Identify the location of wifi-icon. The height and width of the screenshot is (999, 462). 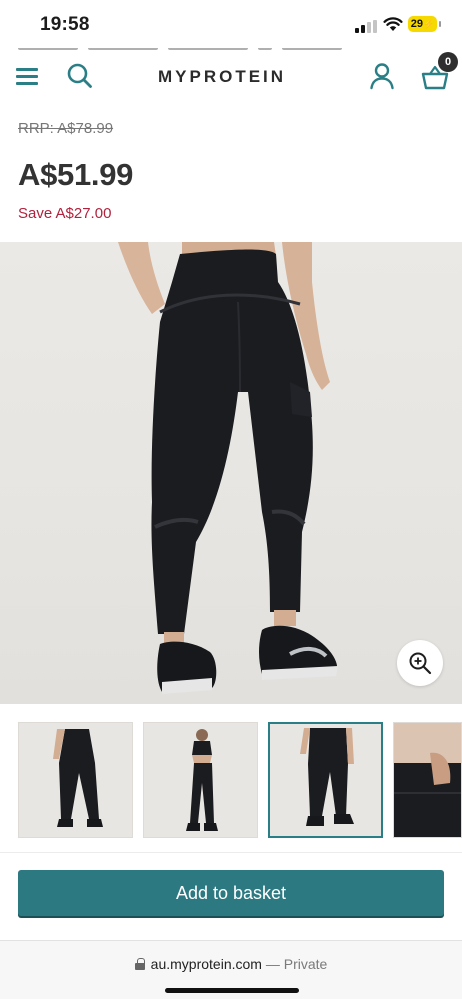
(393, 24).